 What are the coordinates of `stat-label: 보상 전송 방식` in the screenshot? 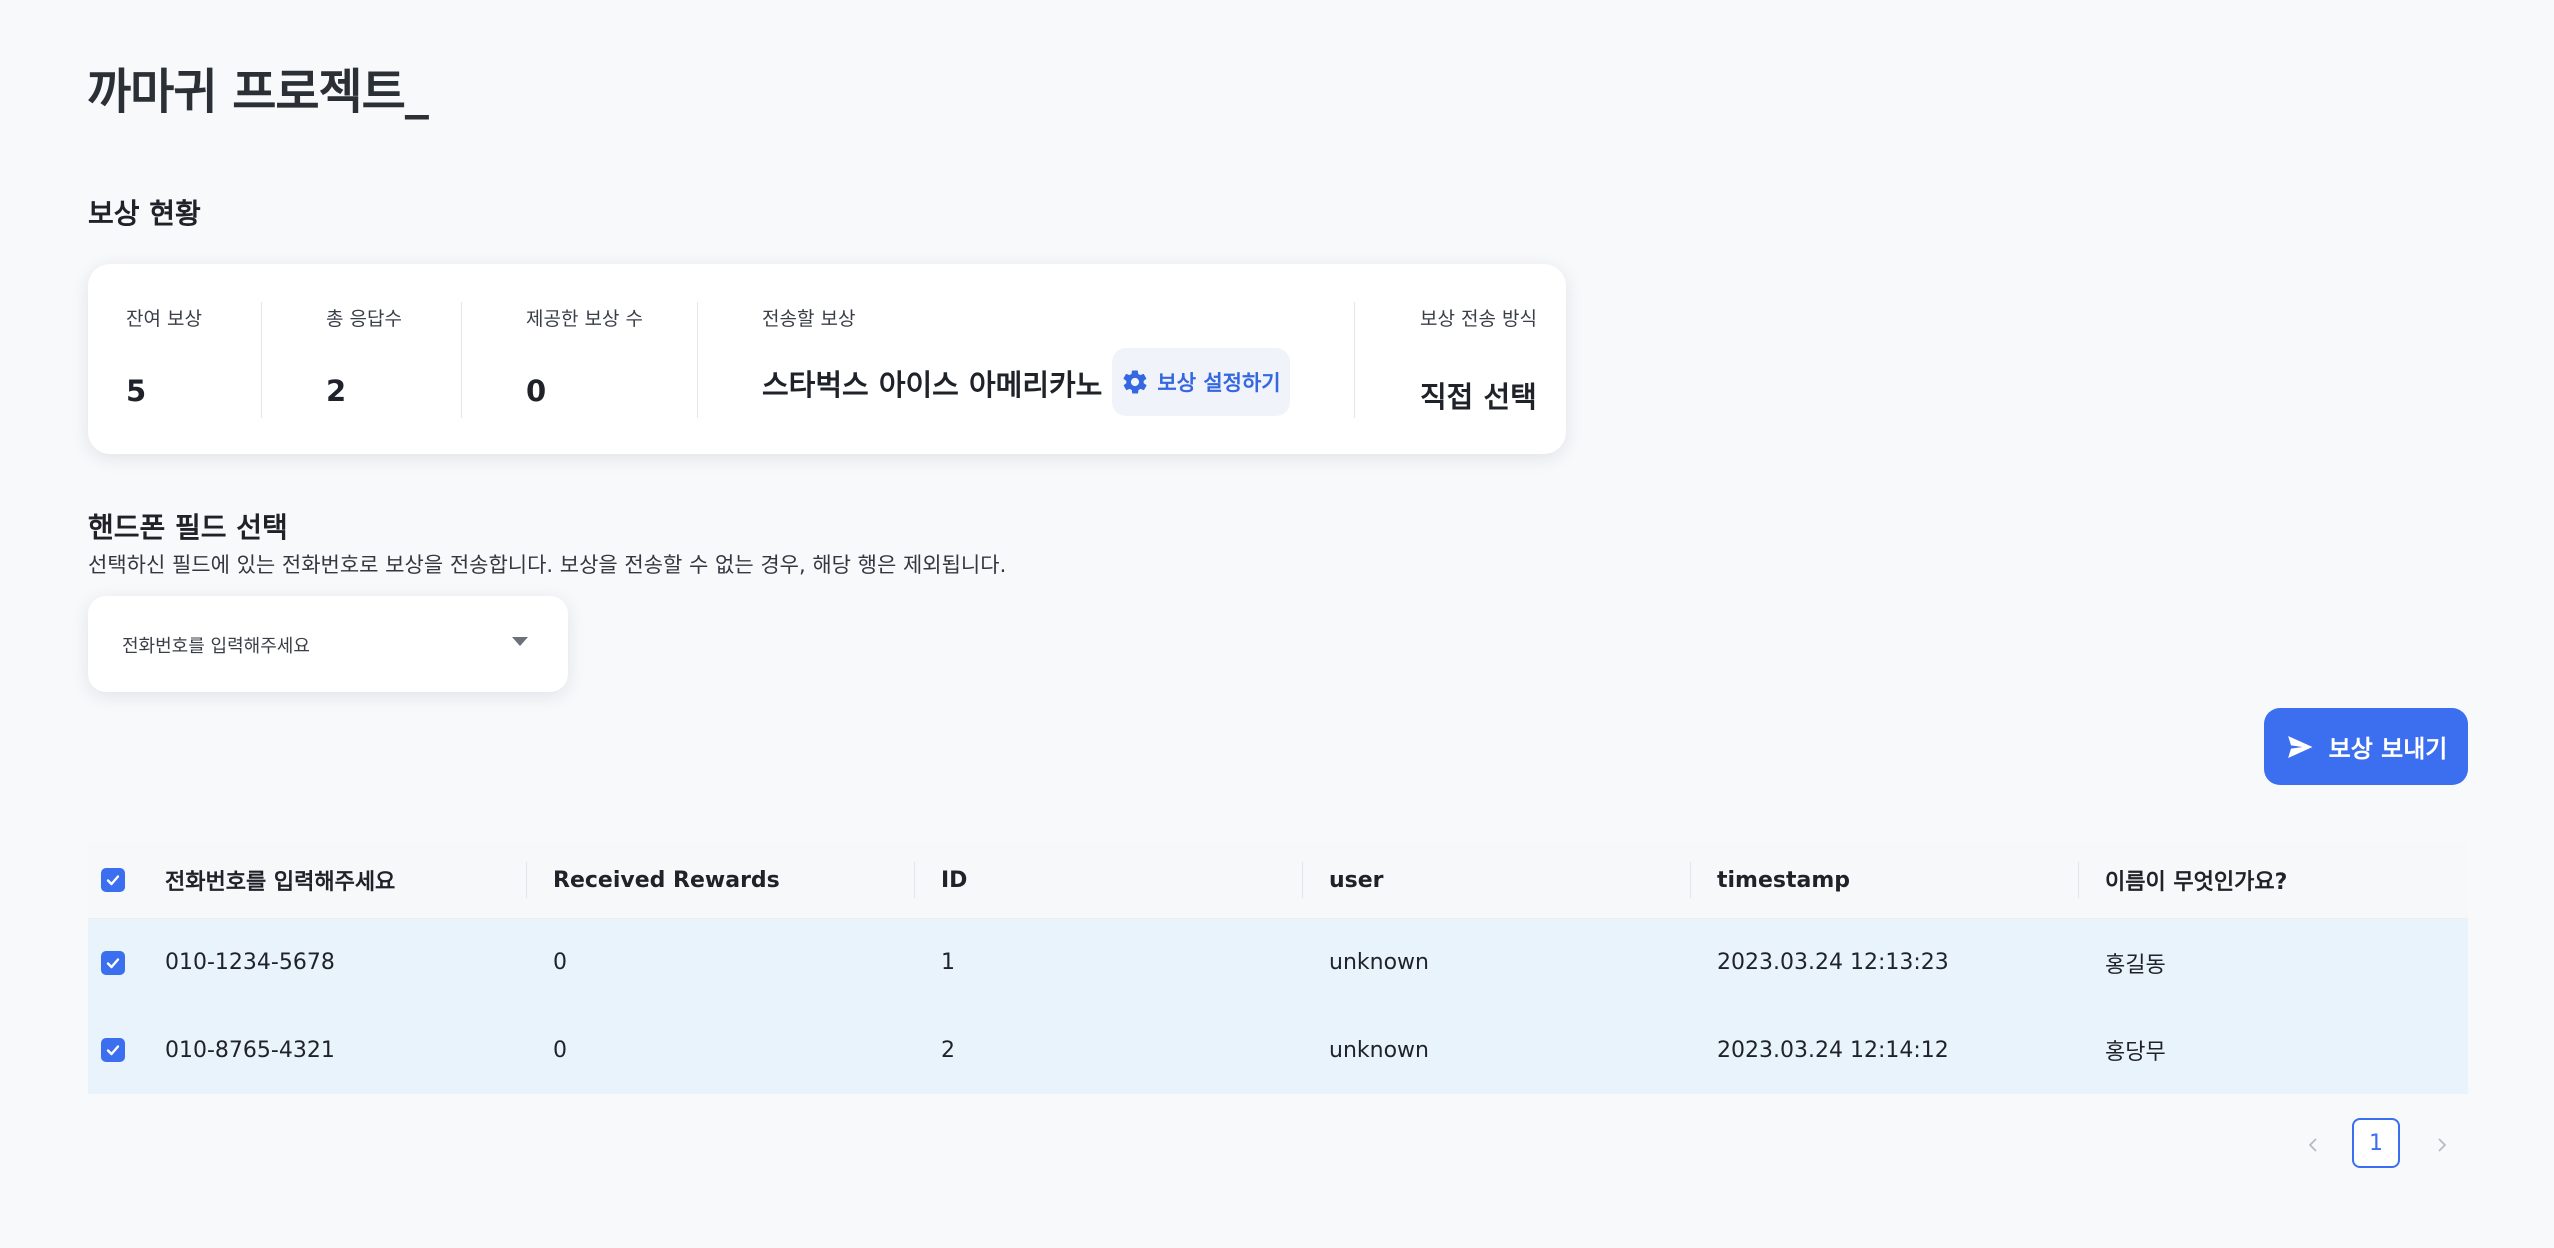 It's located at (1478, 319).